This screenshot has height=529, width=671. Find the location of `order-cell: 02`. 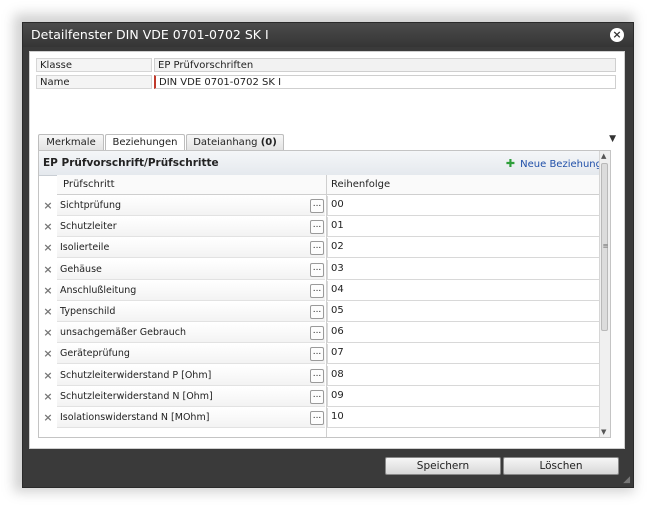

order-cell: 02 is located at coordinates (465, 248).